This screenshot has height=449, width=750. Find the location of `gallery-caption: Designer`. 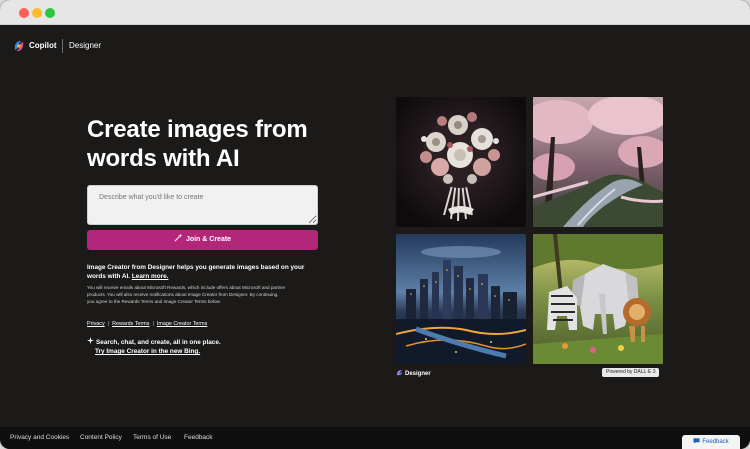

gallery-caption: Designer is located at coordinates (413, 373).